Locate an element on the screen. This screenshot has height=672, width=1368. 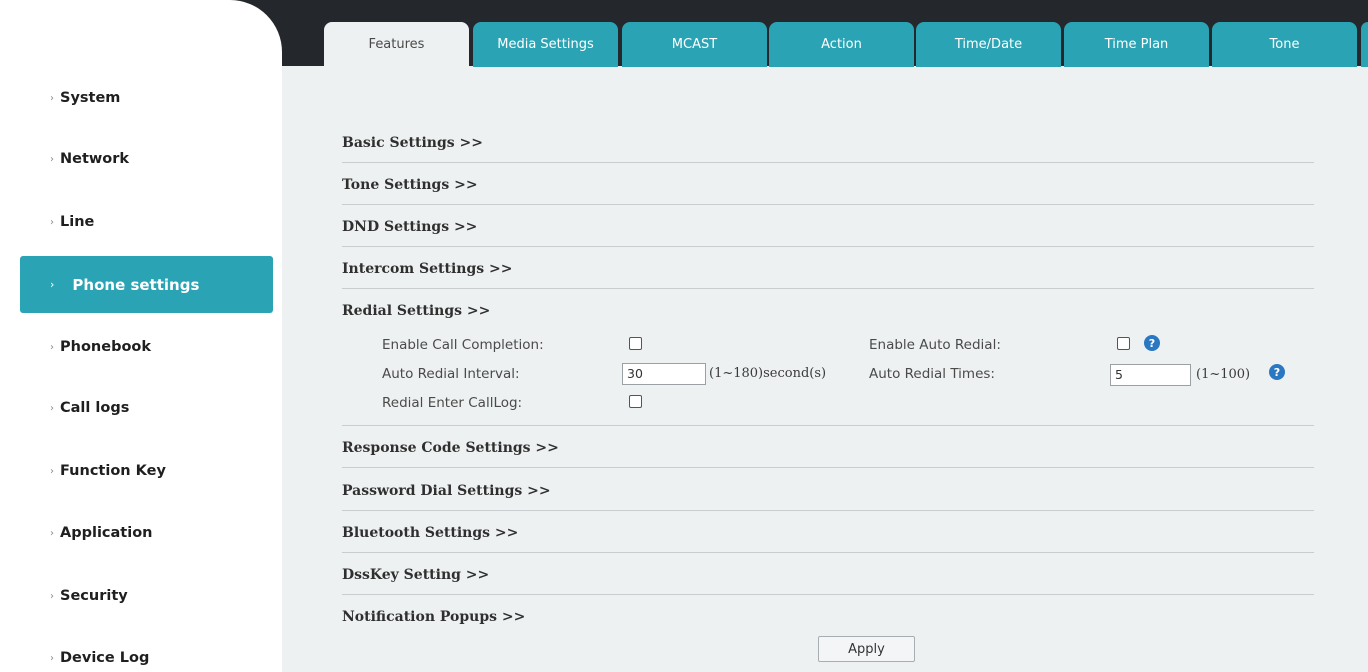
auto-redial-times-range: (1~100) is located at coordinates (1223, 374).